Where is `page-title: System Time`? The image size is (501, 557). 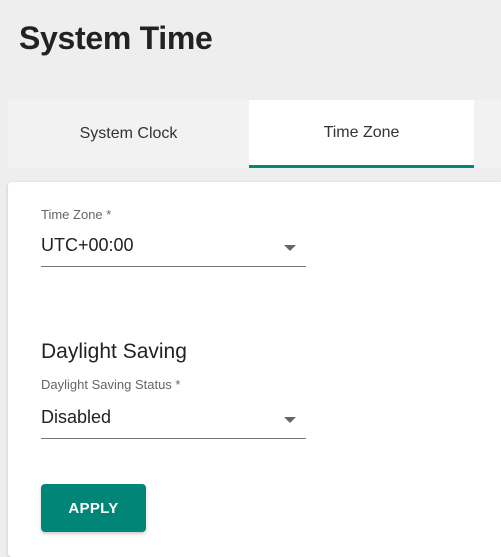
page-title: System Time is located at coordinates (116, 38).